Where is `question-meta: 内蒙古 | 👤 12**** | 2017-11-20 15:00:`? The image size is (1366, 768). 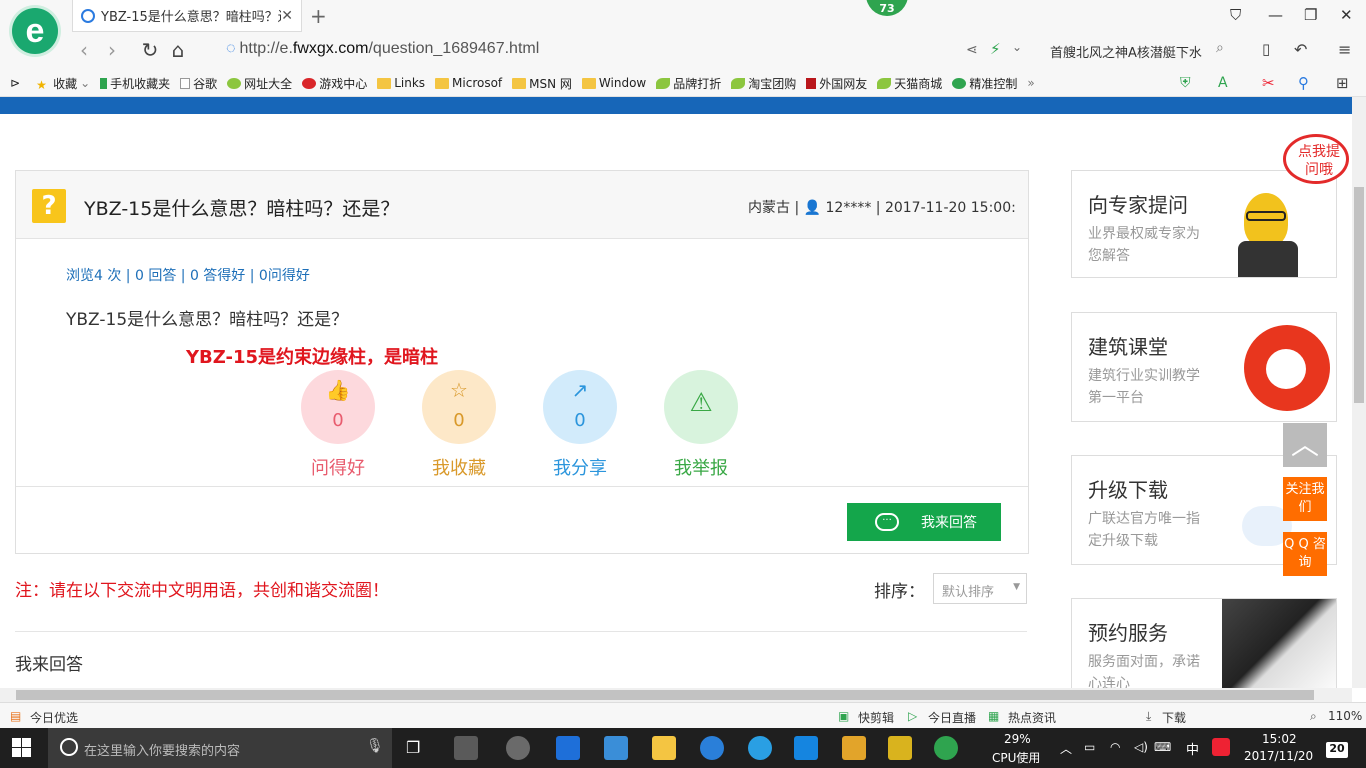 question-meta: 内蒙古 | 👤 12**** | 2017-11-20 15:00: is located at coordinates (889, 207).